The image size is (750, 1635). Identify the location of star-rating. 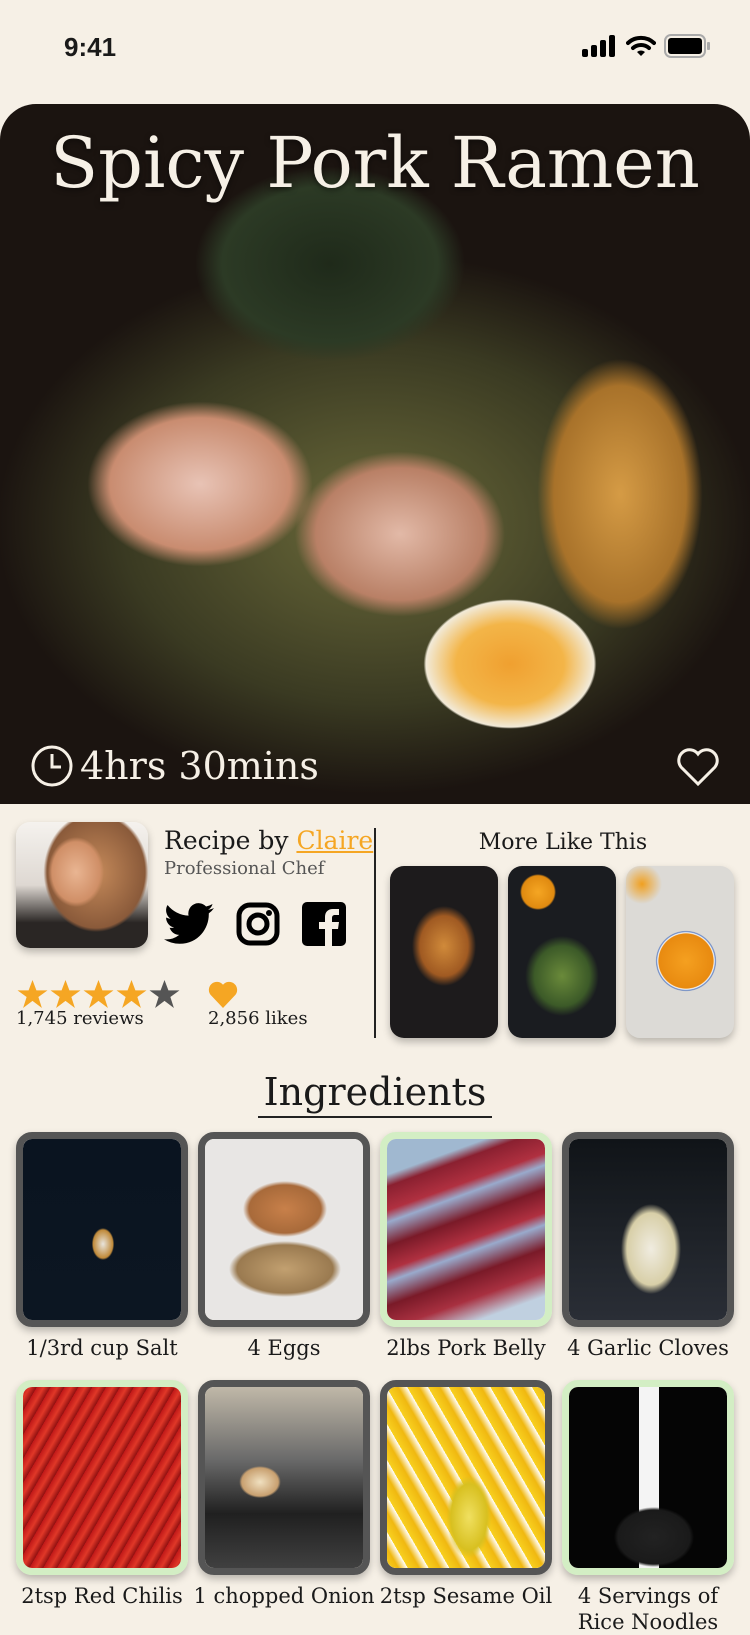
(98, 995).